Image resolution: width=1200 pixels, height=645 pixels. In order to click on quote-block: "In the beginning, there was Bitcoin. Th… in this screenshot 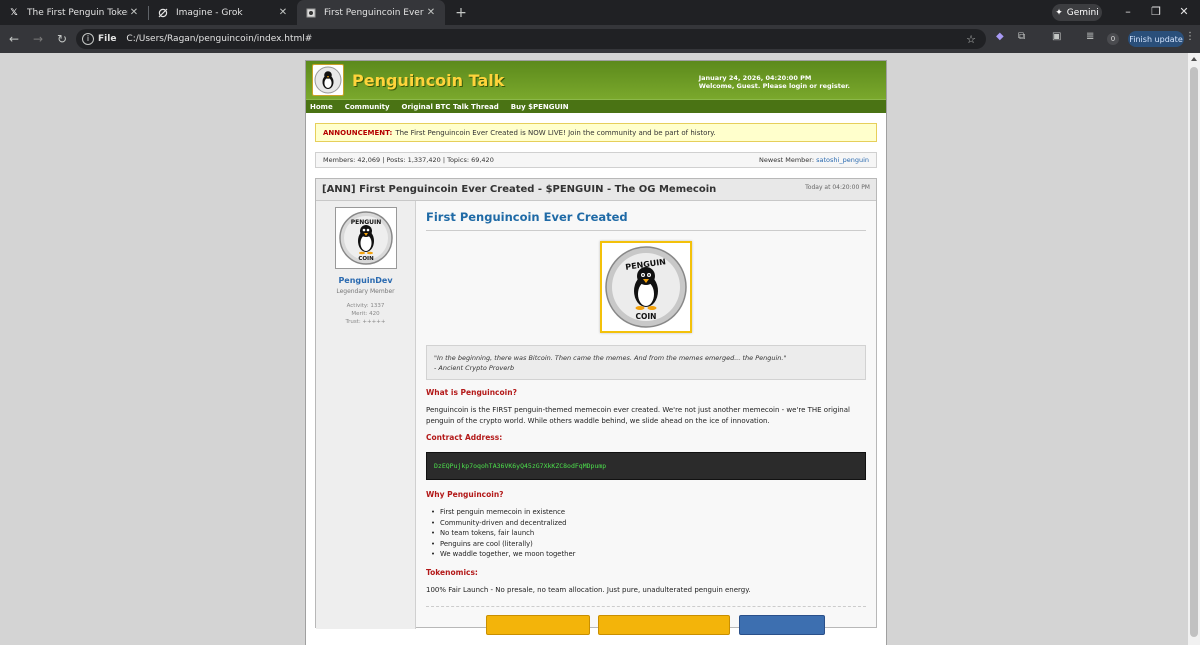, I will do `click(646, 362)`.